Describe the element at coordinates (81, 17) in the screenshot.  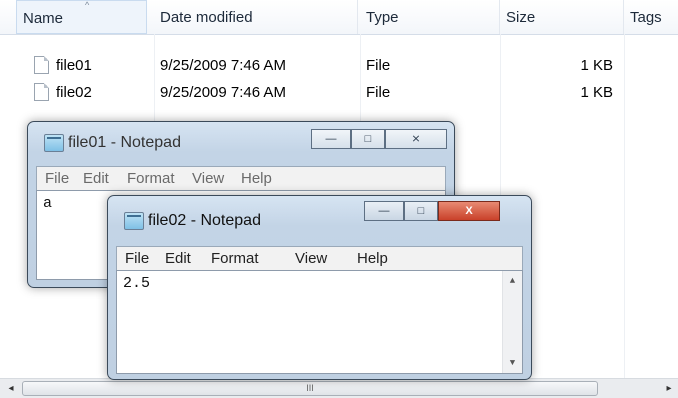
I see `column-header-name: ^ Name` at that location.